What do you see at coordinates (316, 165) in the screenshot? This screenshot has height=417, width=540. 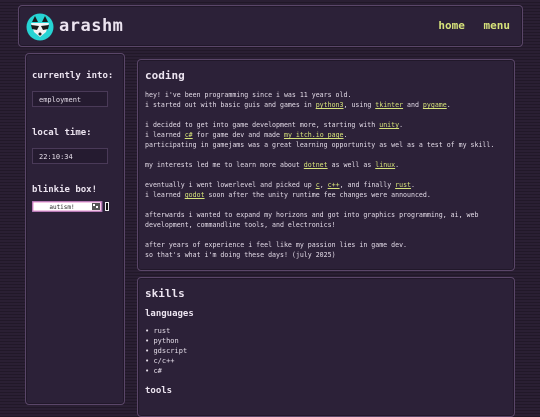 I see `inline-link: dotnet` at bounding box center [316, 165].